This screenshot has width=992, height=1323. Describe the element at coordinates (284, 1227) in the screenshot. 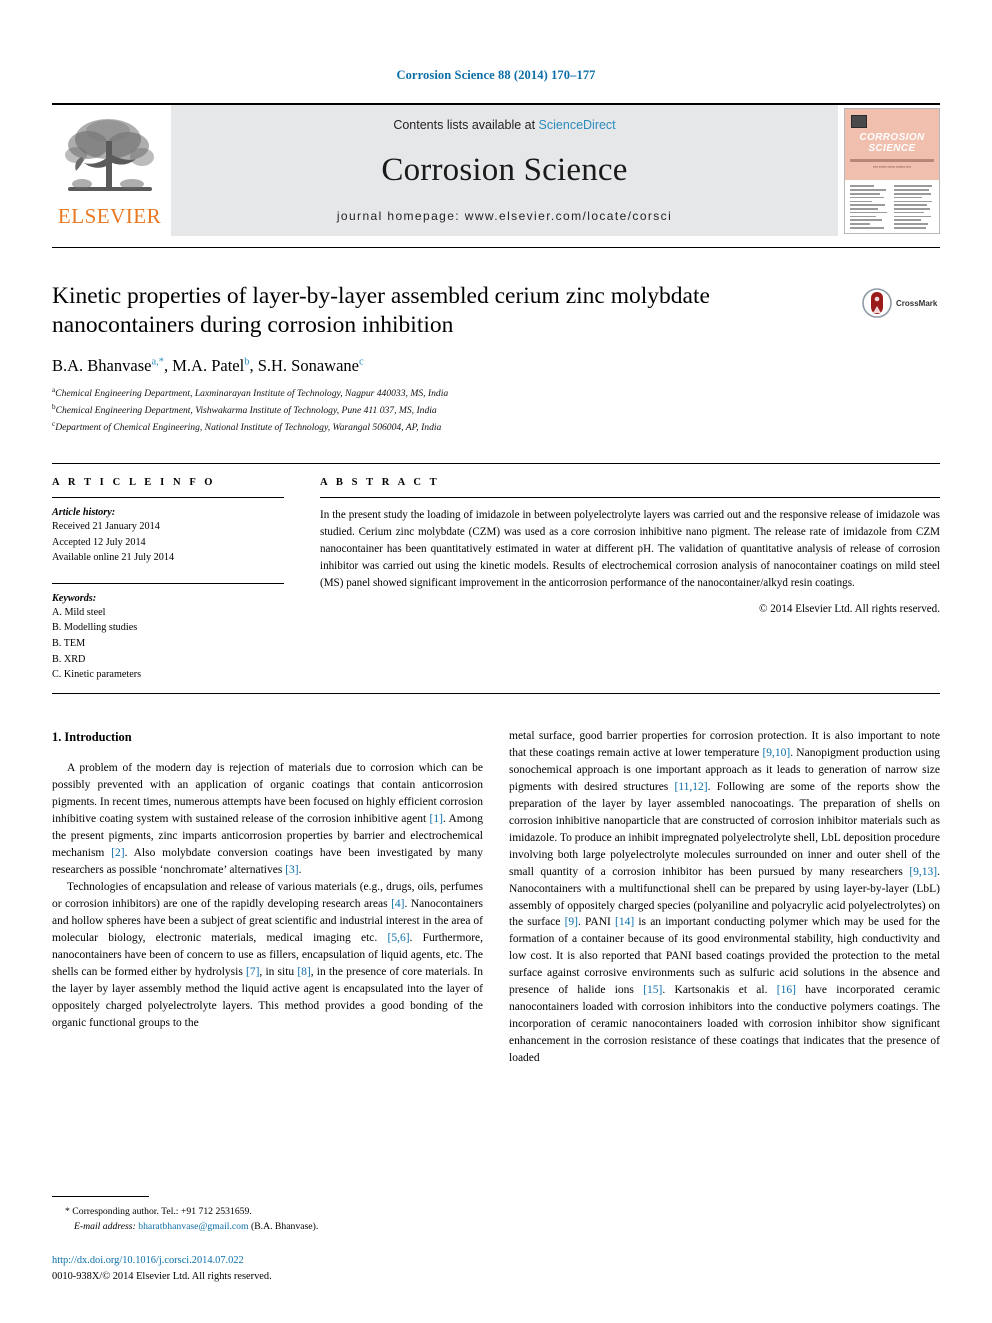

I see `email-owner: (B.A. Bhanvase).` at that location.